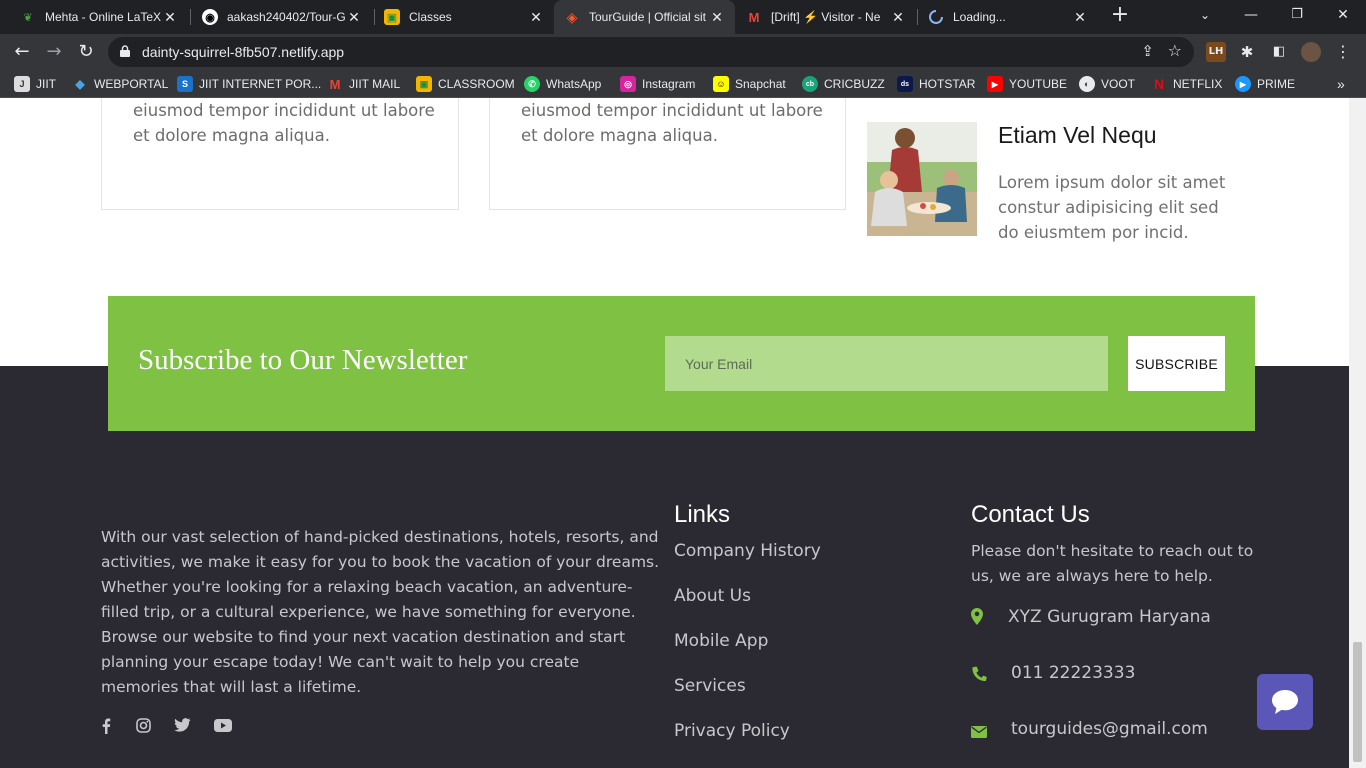 This screenshot has width=1366, height=768. I want to click on bookmark-jiit-mail: M JIIT MAIL, so click(364, 84).